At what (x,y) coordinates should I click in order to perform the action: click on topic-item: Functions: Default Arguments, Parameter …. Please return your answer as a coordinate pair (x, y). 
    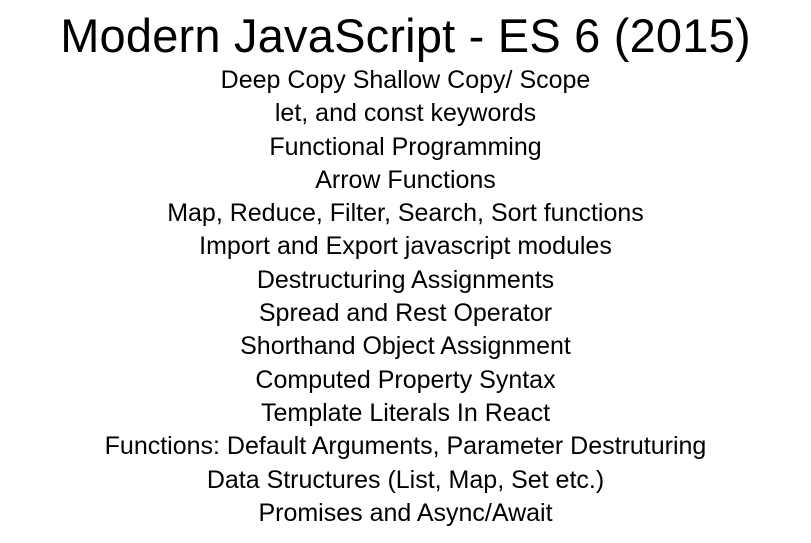
    Looking at the image, I should click on (405, 446).